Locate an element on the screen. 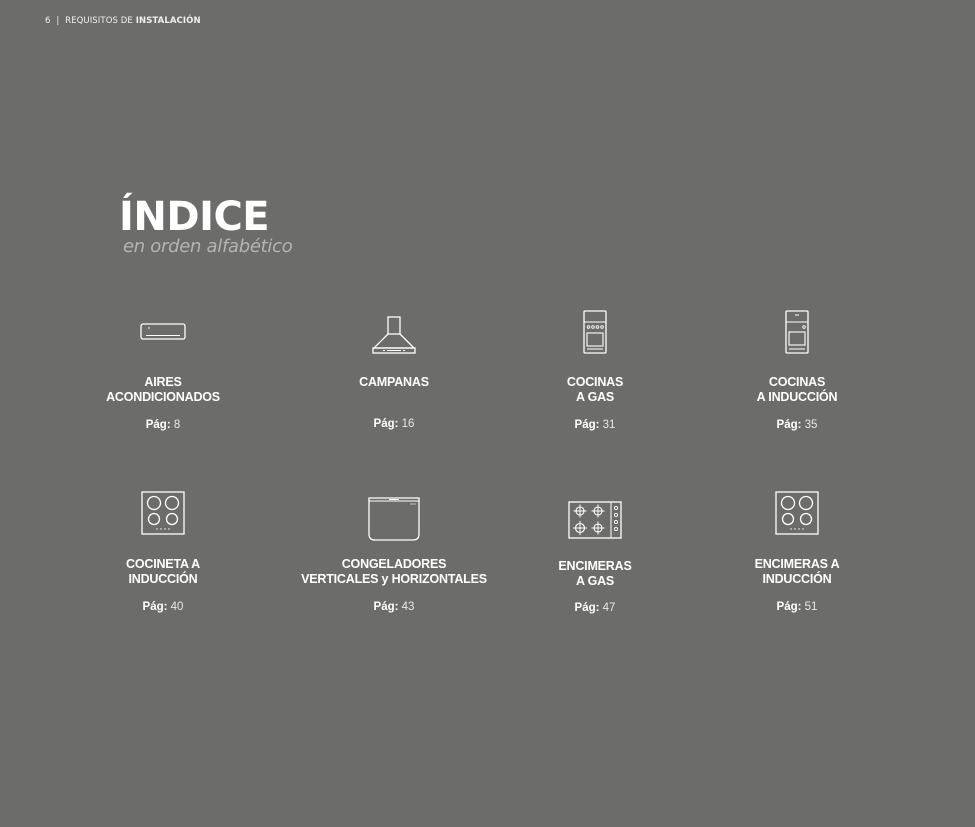 This screenshot has width=975, height=827. entry-label: COCINETA A INDUCCIÓN is located at coordinates (163, 571).